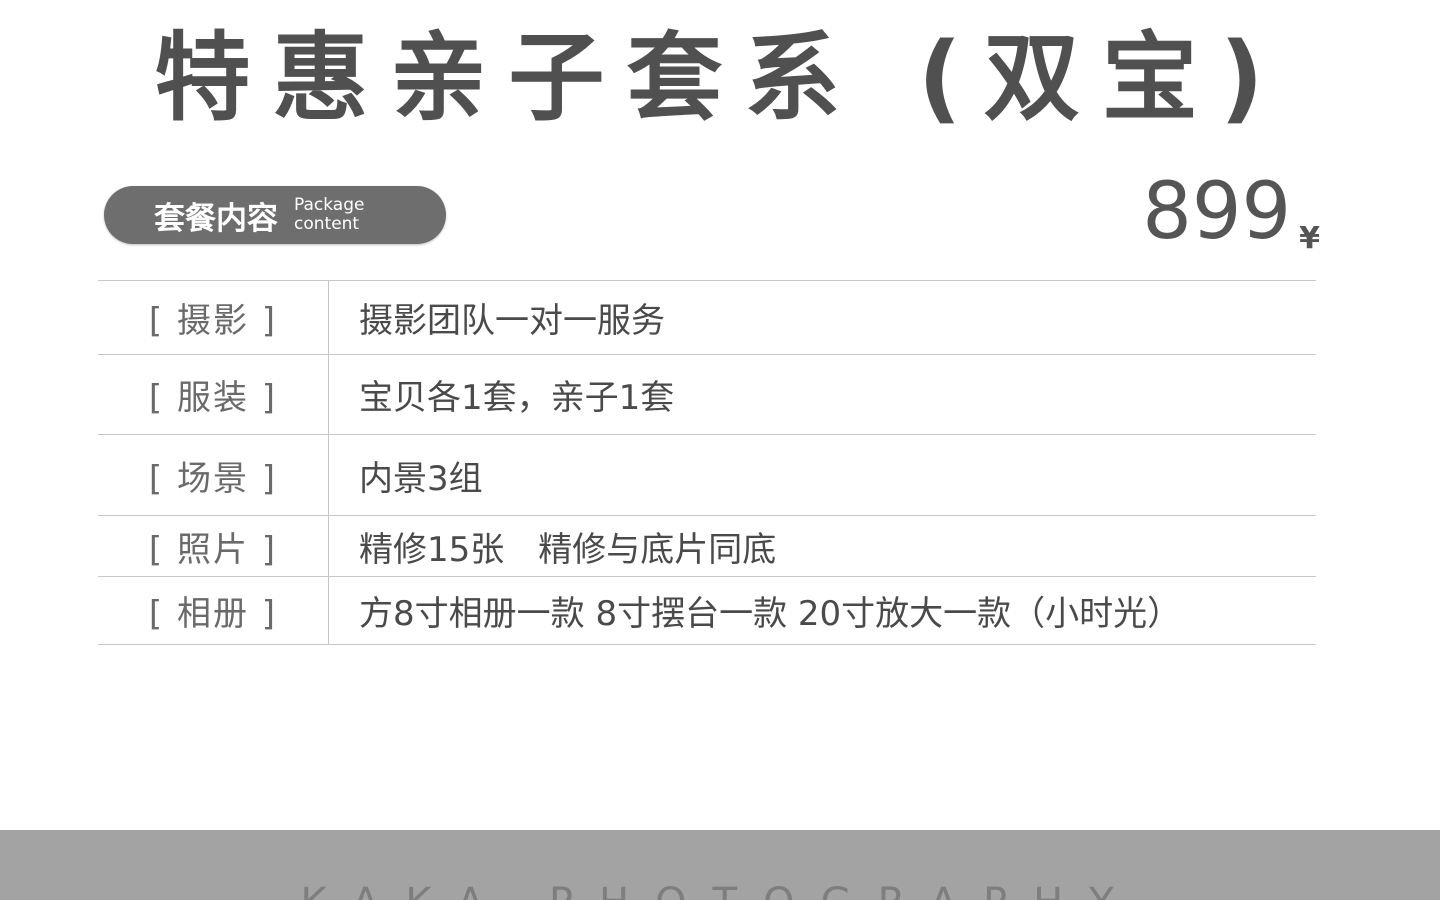  What do you see at coordinates (1309, 238) in the screenshot?
I see `price-currency: ¥` at bounding box center [1309, 238].